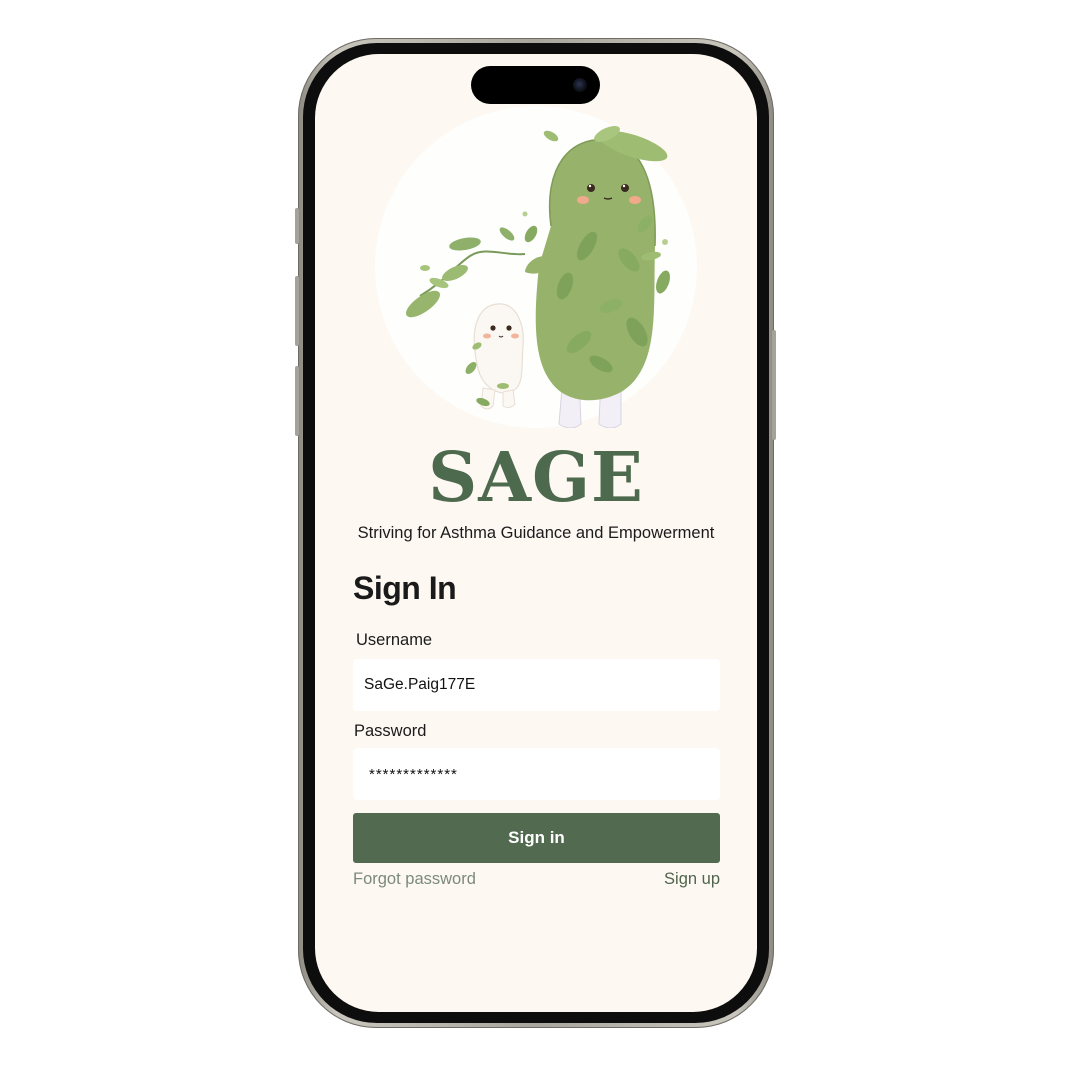  Describe the element at coordinates (394, 640) in the screenshot. I see `username-label: Username` at that location.